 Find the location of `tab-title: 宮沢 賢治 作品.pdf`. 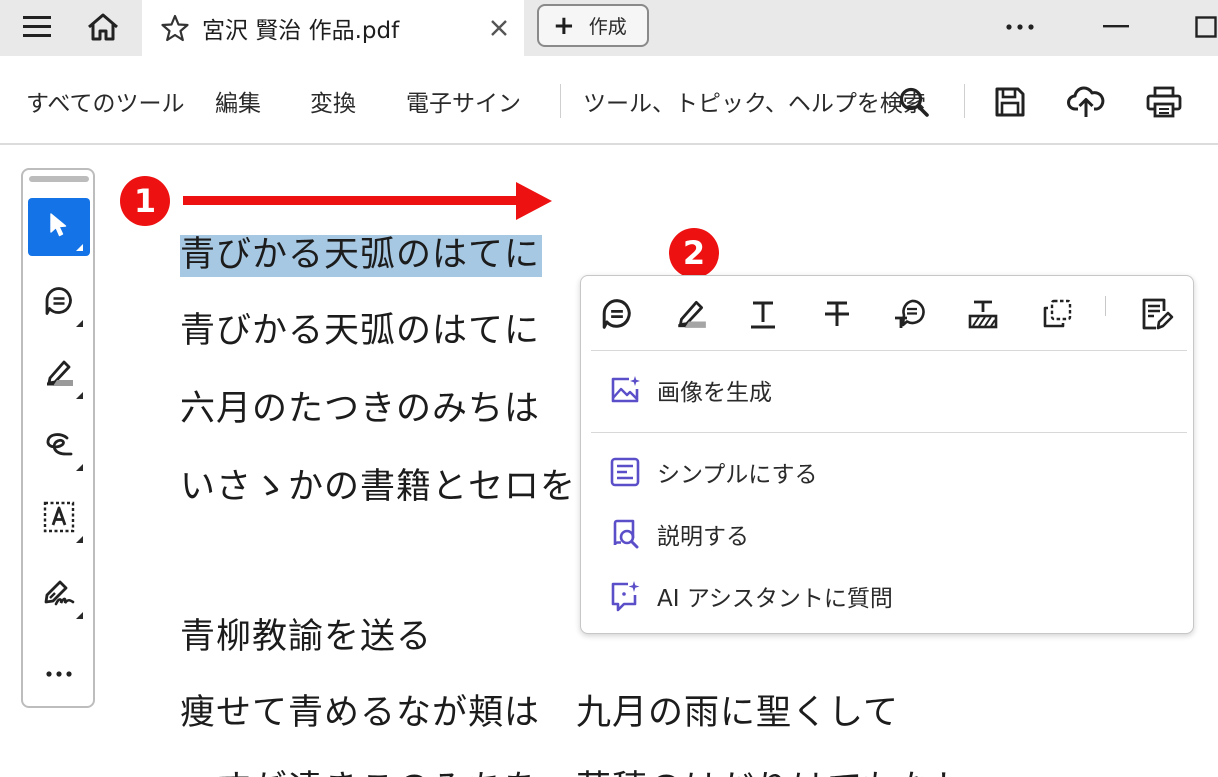

tab-title: 宮沢 賢治 作品.pdf is located at coordinates (301, 31).